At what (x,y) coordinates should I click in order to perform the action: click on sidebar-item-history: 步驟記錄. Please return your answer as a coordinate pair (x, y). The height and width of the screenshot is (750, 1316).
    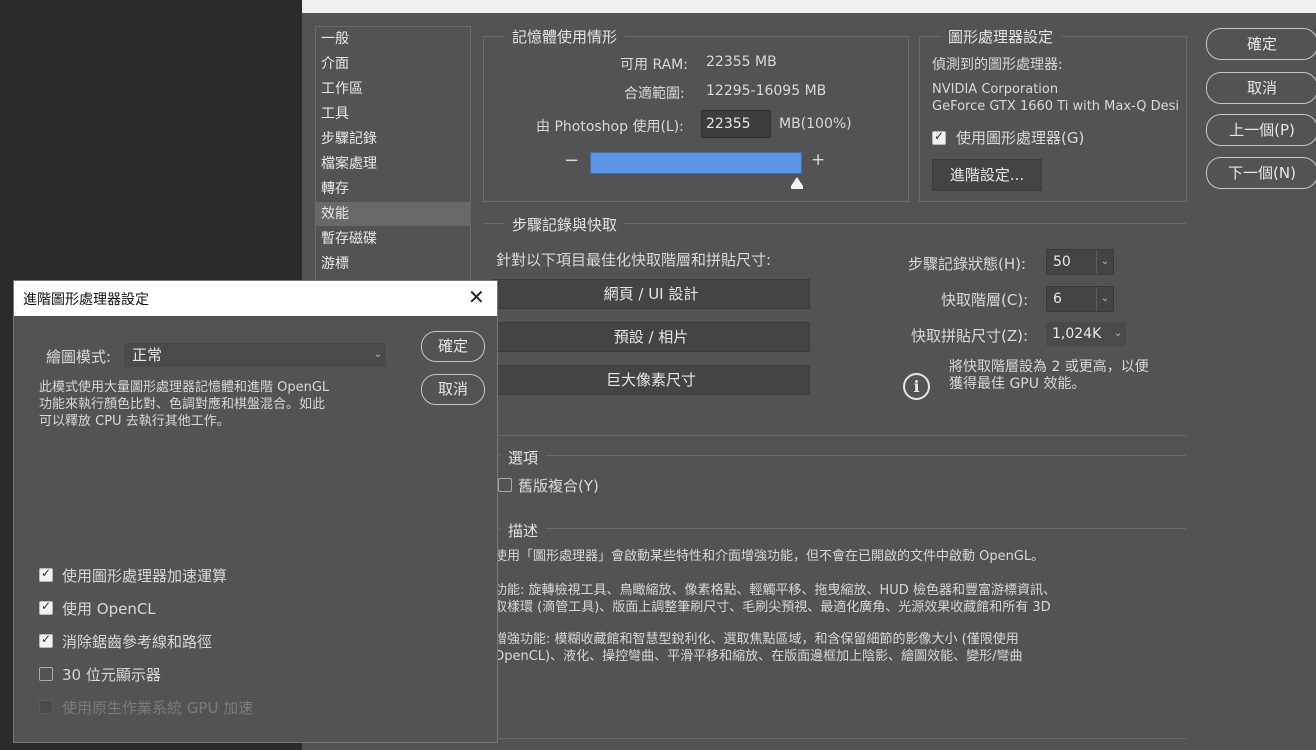
    Looking at the image, I should click on (396, 139).